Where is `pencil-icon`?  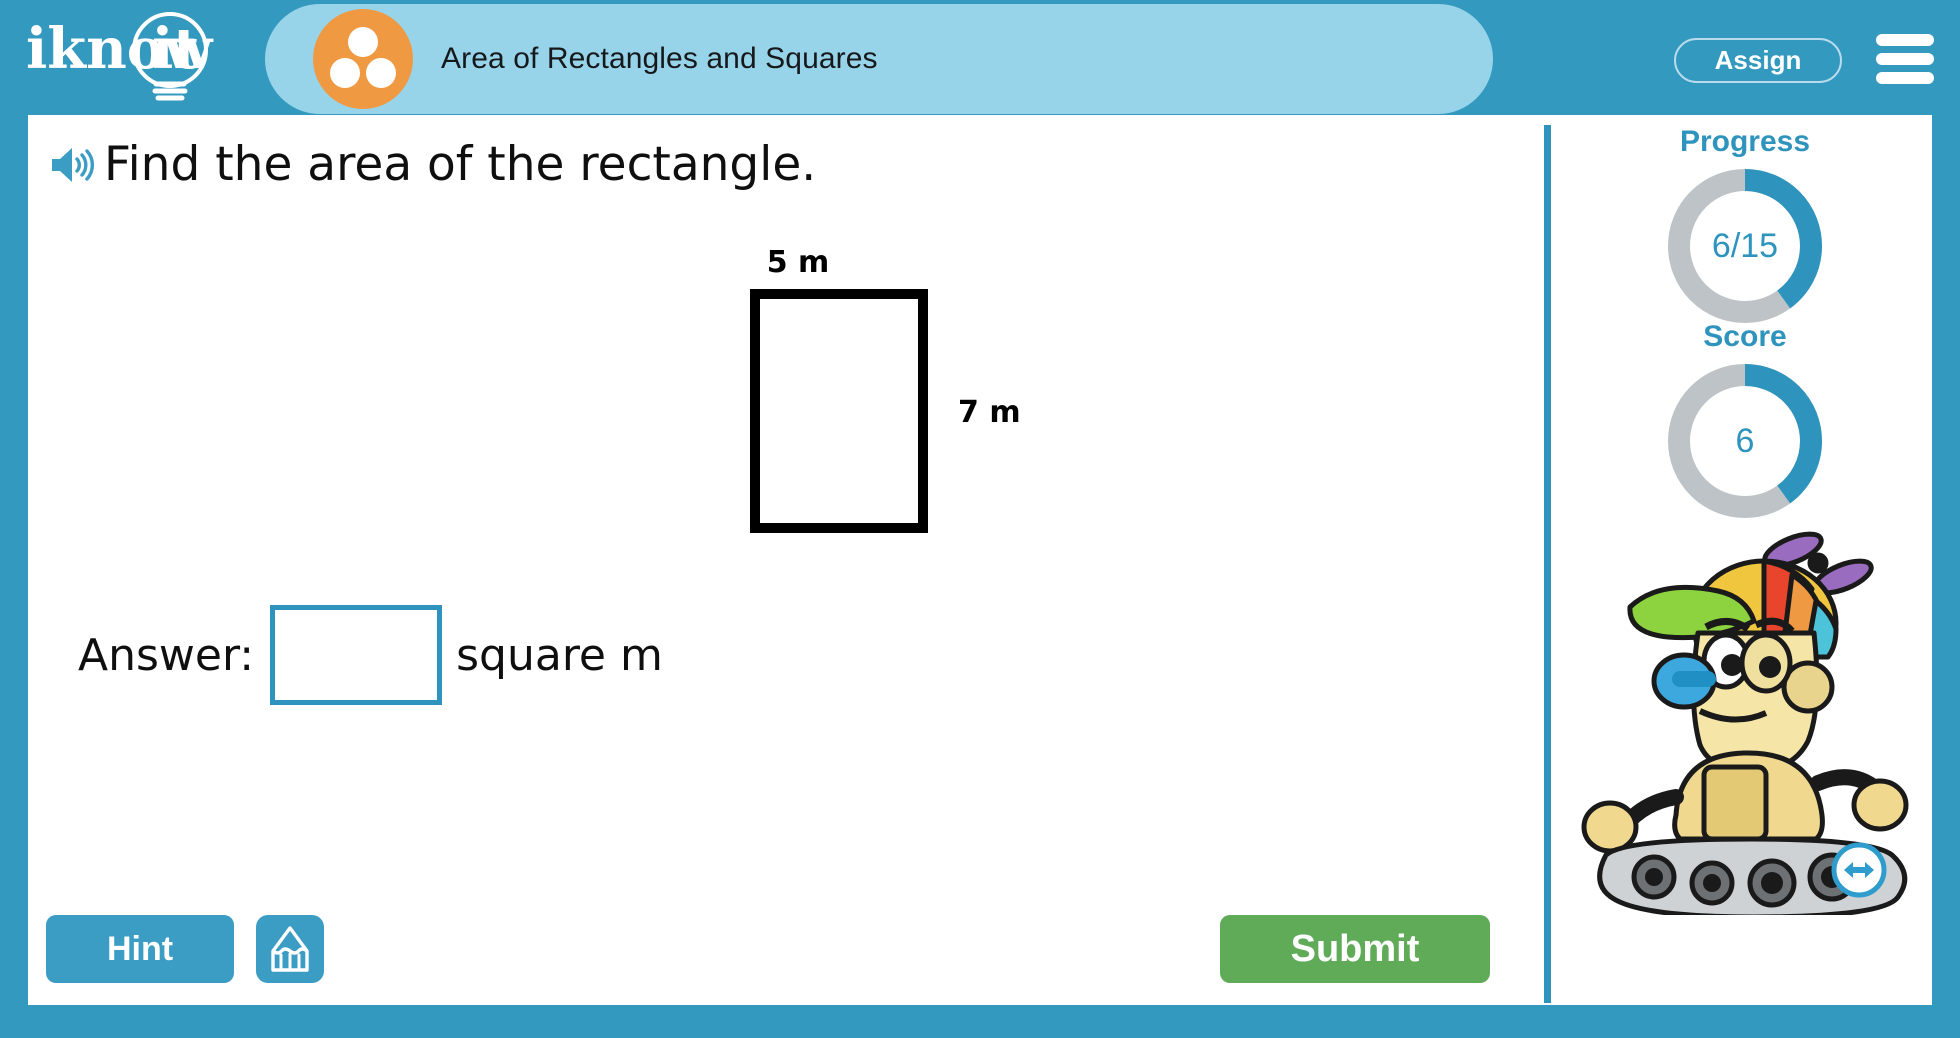
pencil-icon is located at coordinates (290, 949).